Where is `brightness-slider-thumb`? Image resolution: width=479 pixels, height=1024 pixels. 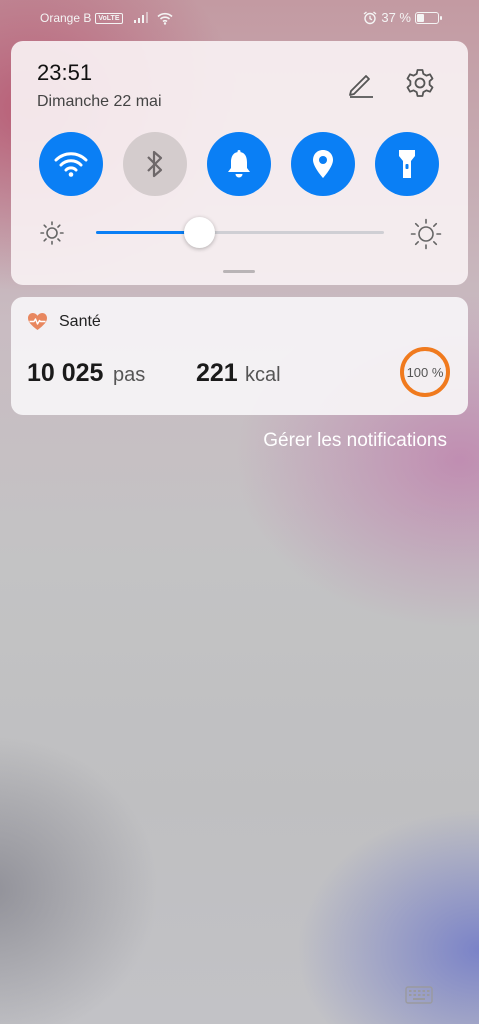 brightness-slider-thumb is located at coordinates (200, 232).